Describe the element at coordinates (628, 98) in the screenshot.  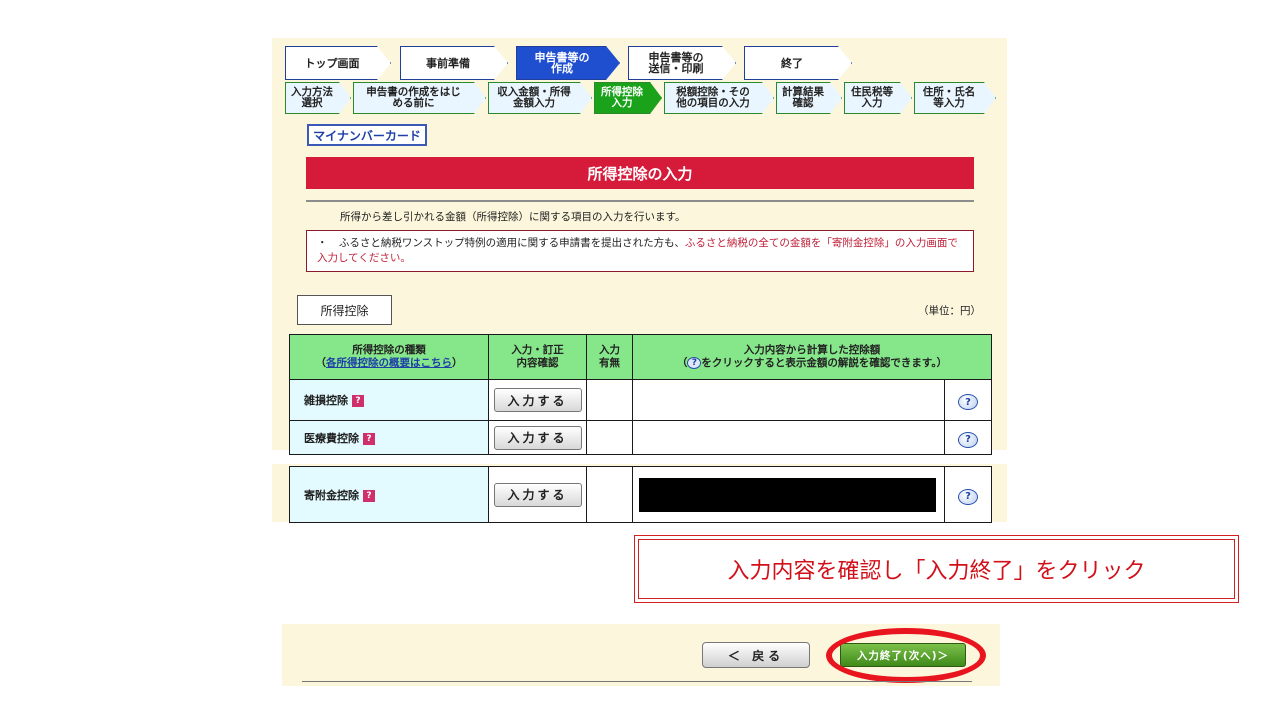
I see `substep-deduction: 所得控除 入力` at that location.